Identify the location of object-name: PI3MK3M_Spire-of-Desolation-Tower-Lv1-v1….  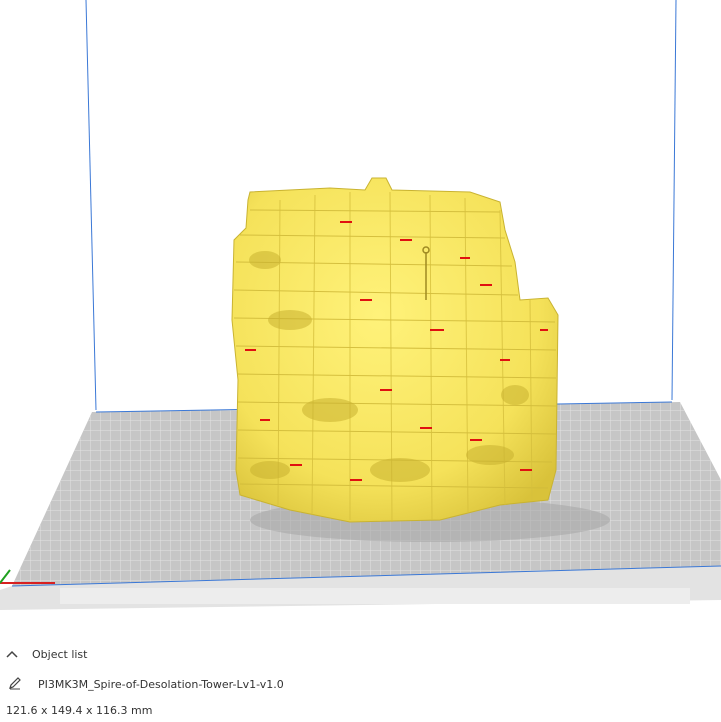
(161, 684).